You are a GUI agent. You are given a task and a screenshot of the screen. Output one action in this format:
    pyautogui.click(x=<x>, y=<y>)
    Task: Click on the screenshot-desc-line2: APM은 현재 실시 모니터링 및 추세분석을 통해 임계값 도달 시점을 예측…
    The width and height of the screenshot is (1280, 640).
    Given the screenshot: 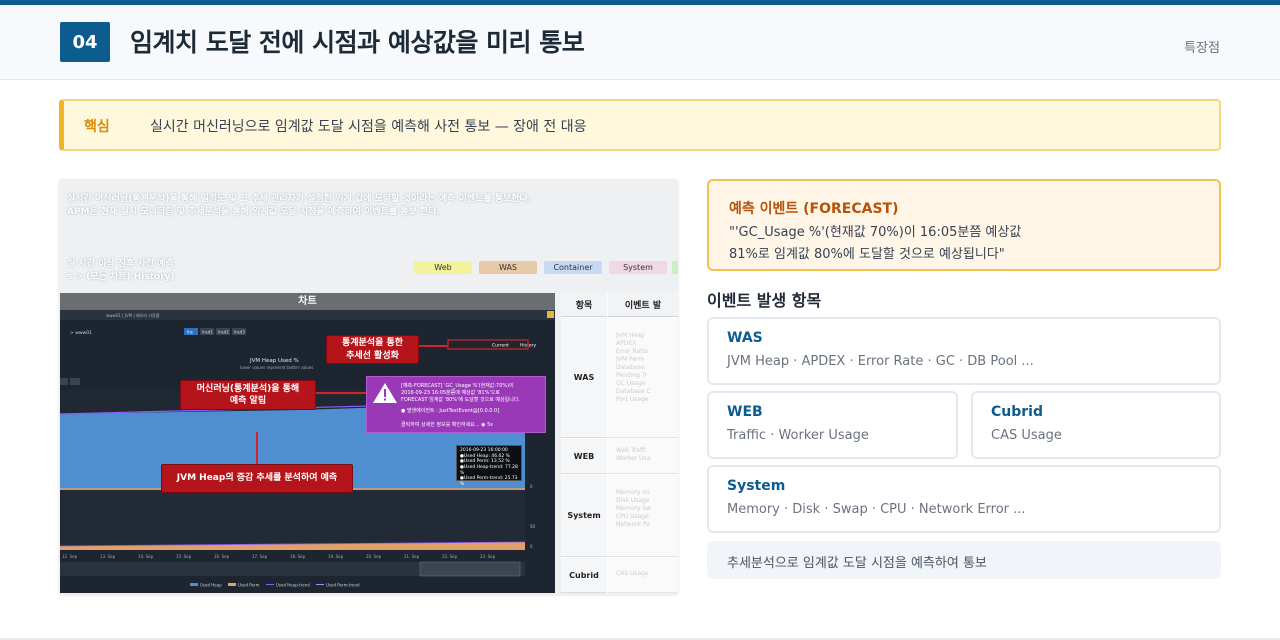 What is the action you would take?
    pyautogui.click(x=254, y=212)
    